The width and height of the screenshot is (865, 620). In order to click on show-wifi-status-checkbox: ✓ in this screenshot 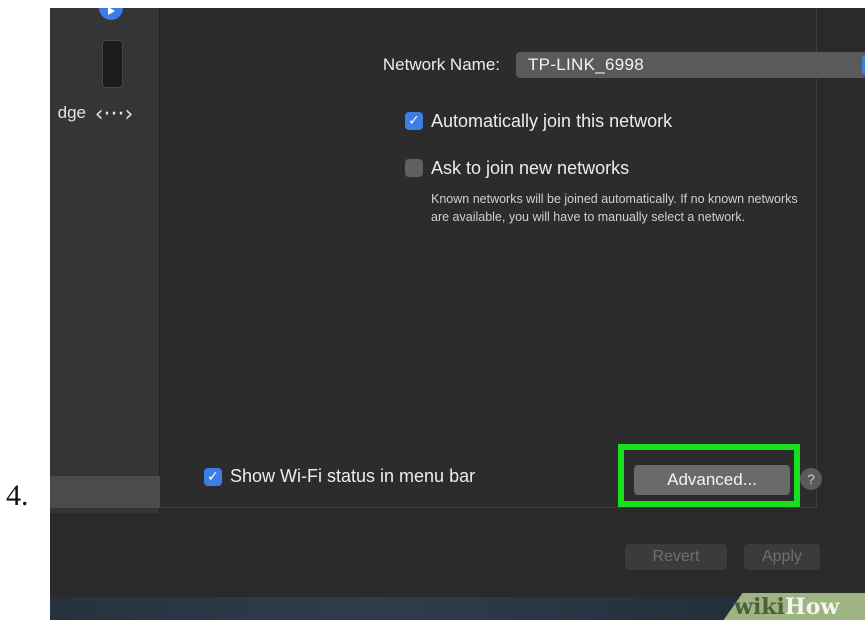, I will do `click(213, 477)`.